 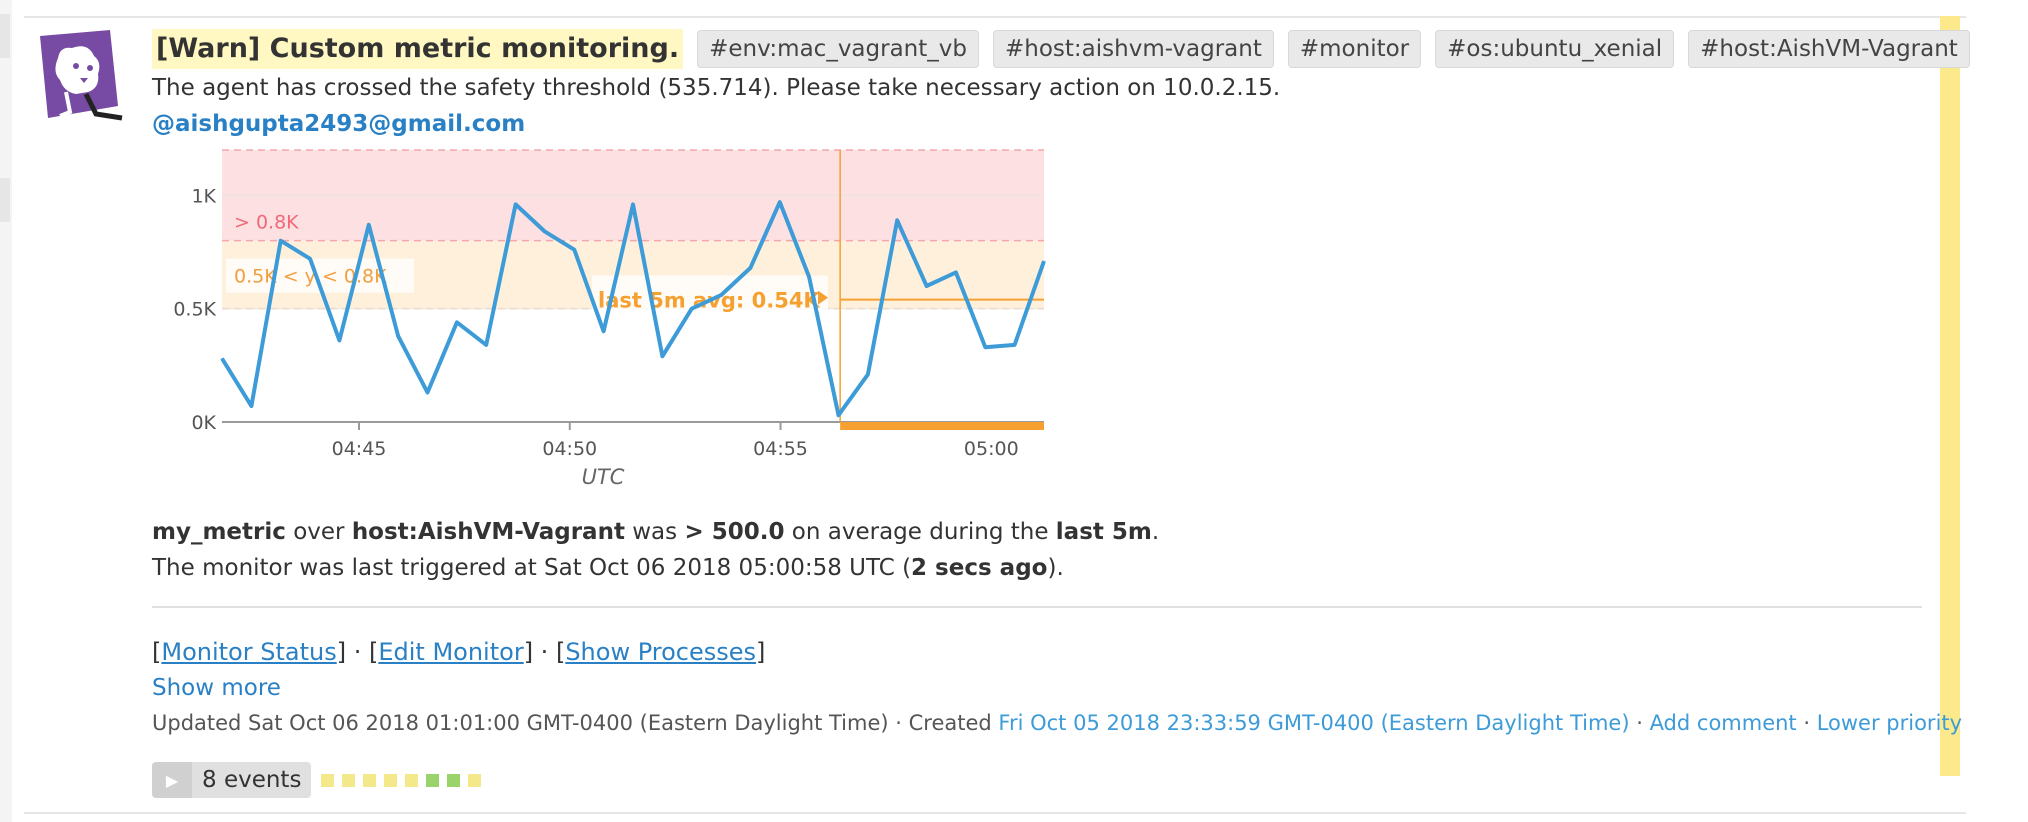 What do you see at coordinates (1037, 124) in the screenshot?
I see `mention-link: @aishgupta2493@gmail.com` at bounding box center [1037, 124].